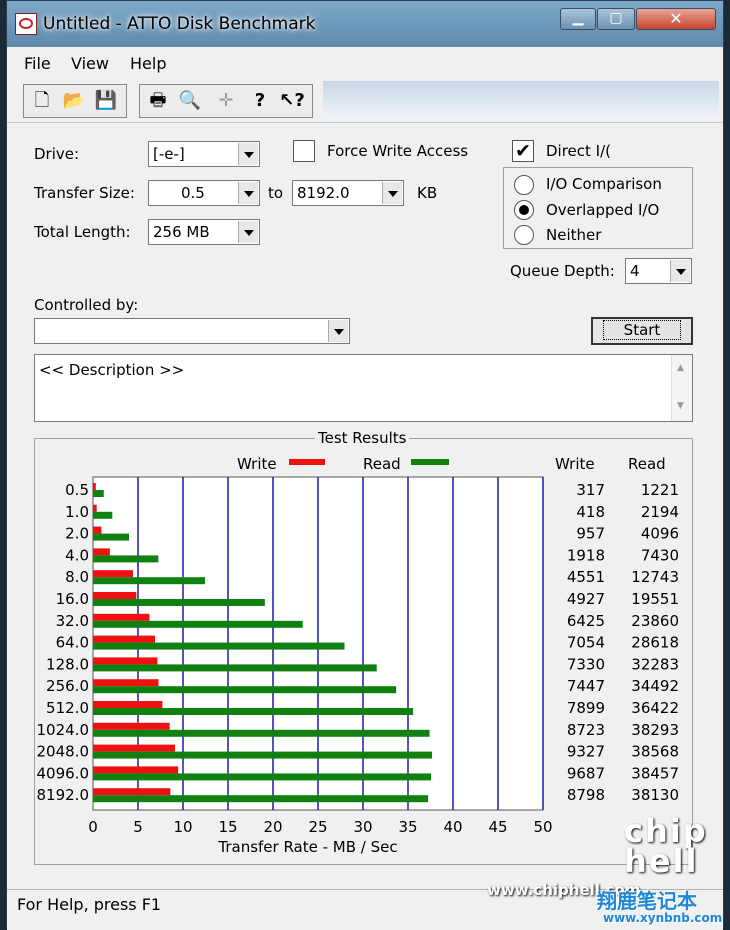 This screenshot has height=930, width=730. I want to click on menu-view: View, so click(90, 63).